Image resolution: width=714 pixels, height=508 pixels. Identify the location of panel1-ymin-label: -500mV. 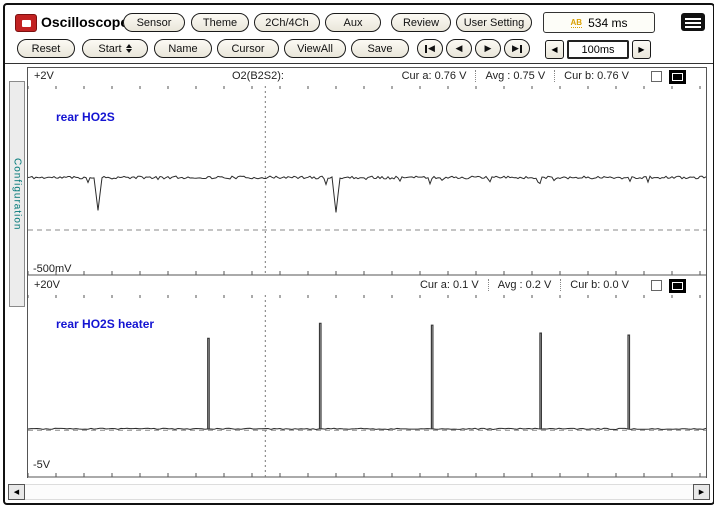
(52, 269).